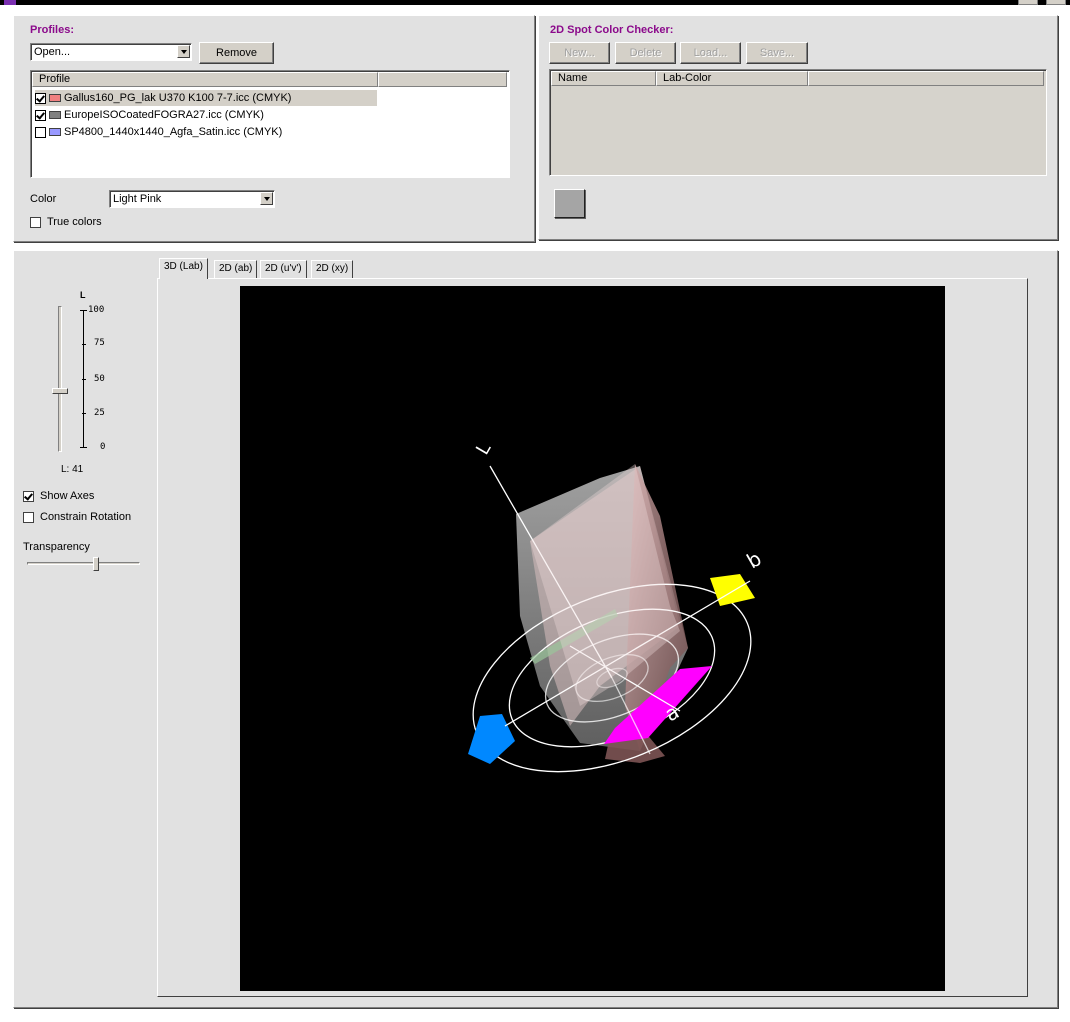 Image resolution: width=1070 pixels, height=1022 pixels. What do you see at coordinates (164, 115) in the screenshot?
I see `profile-name: EuropeISOCoatedFOGRA27.icc (CMYK)` at bounding box center [164, 115].